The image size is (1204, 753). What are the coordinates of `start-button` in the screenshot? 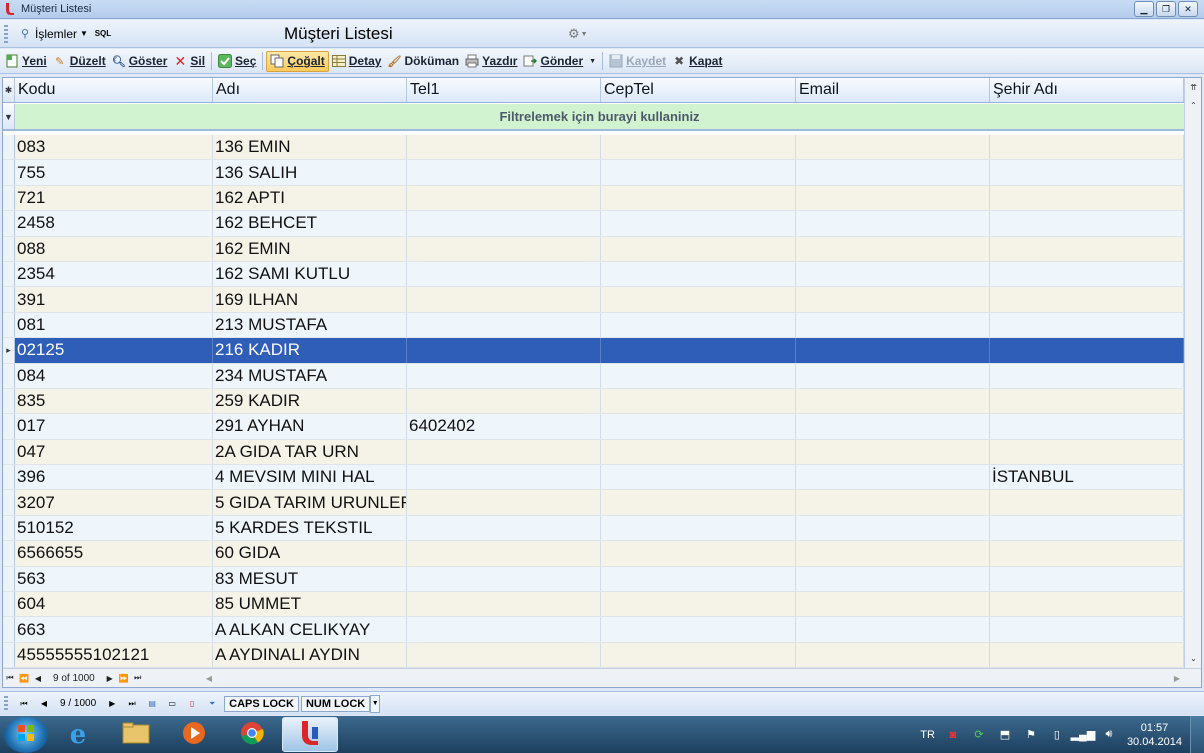 It's located at (26, 734).